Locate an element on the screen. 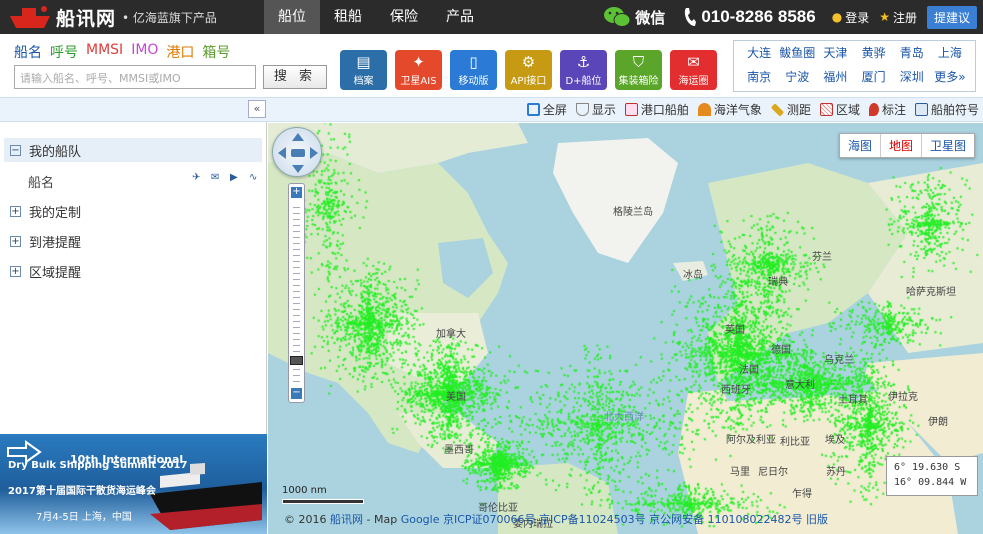 Image resolution: width=983 pixels, height=534 pixels. tool-mark: 标注 is located at coordinates (887, 109).